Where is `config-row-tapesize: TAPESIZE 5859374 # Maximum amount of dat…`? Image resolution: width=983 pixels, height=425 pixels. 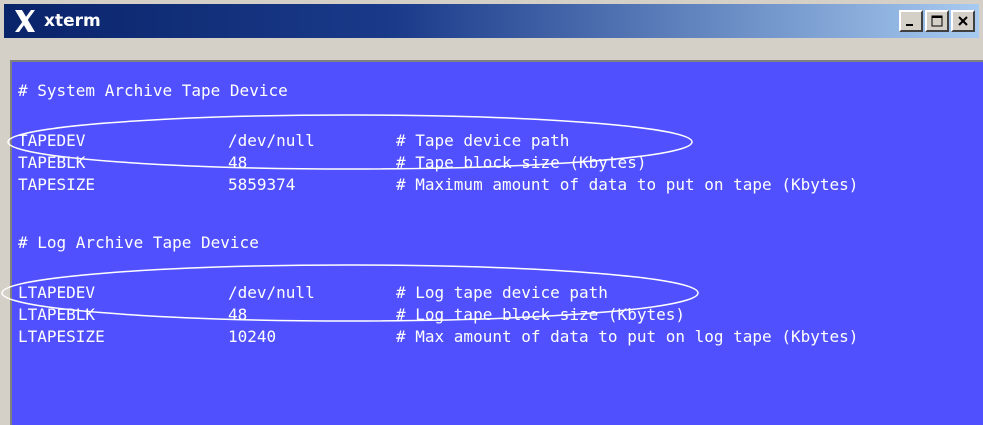 config-row-tapesize: TAPESIZE 5859374 # Maximum amount of dat… is located at coordinates (438, 185).